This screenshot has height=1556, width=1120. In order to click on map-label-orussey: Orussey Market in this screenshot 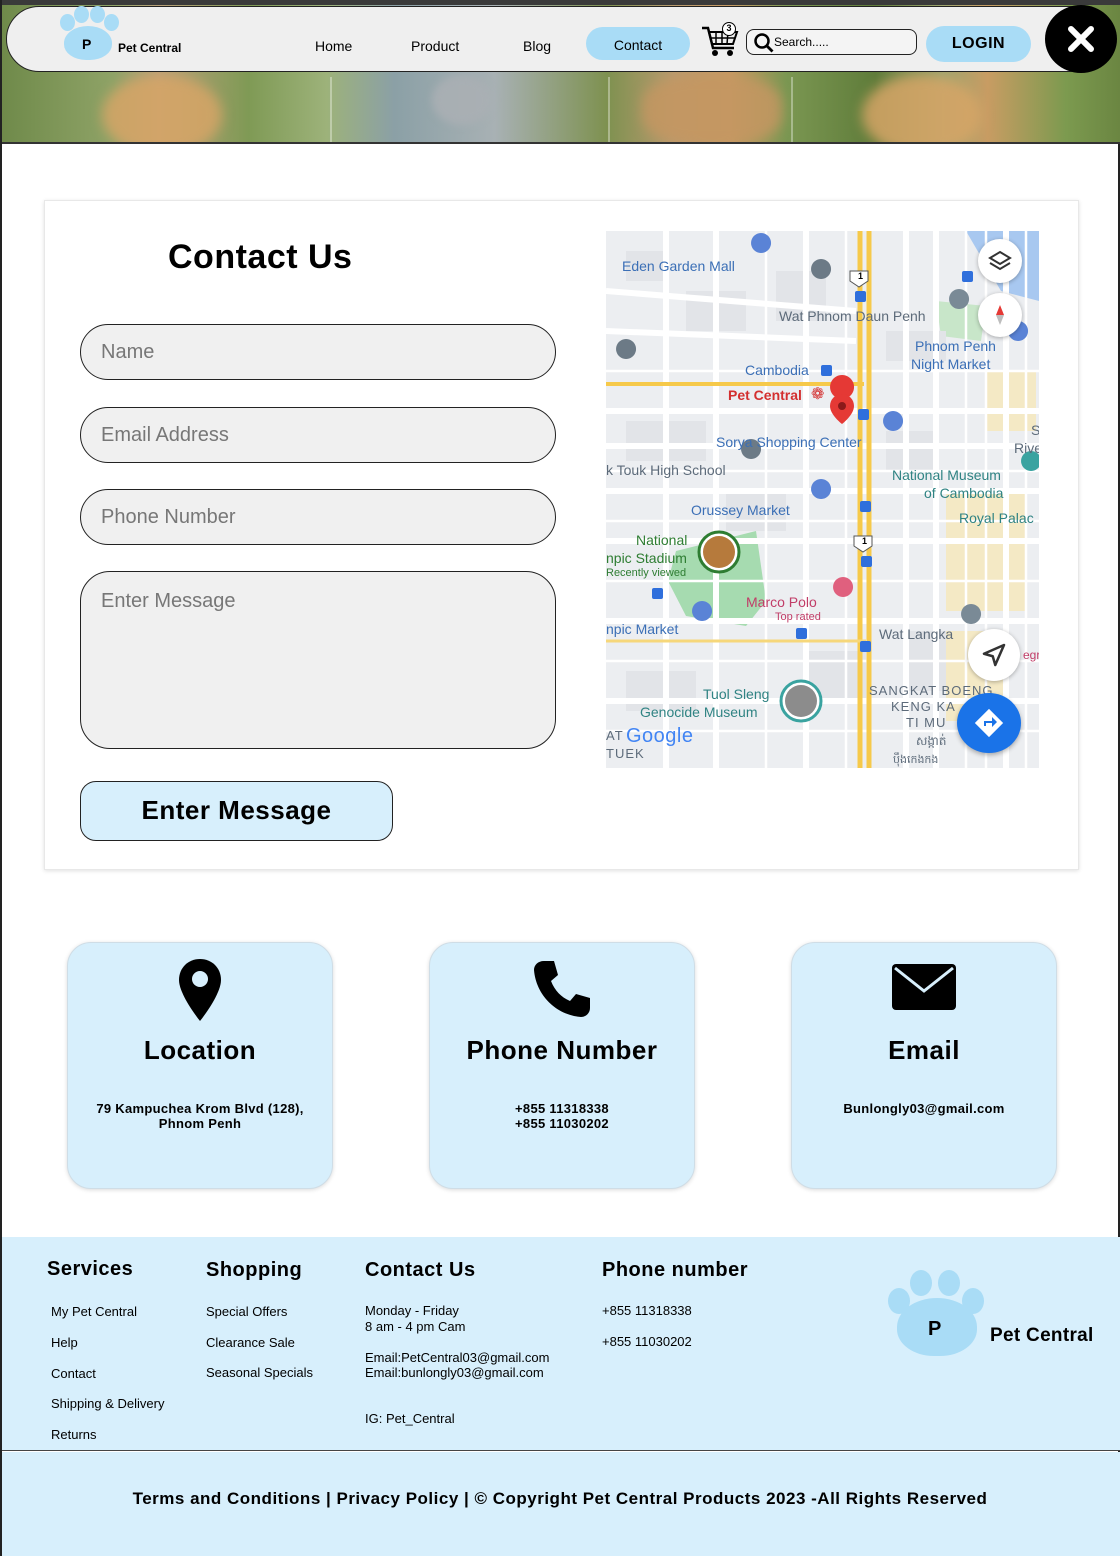, I will do `click(740, 510)`.